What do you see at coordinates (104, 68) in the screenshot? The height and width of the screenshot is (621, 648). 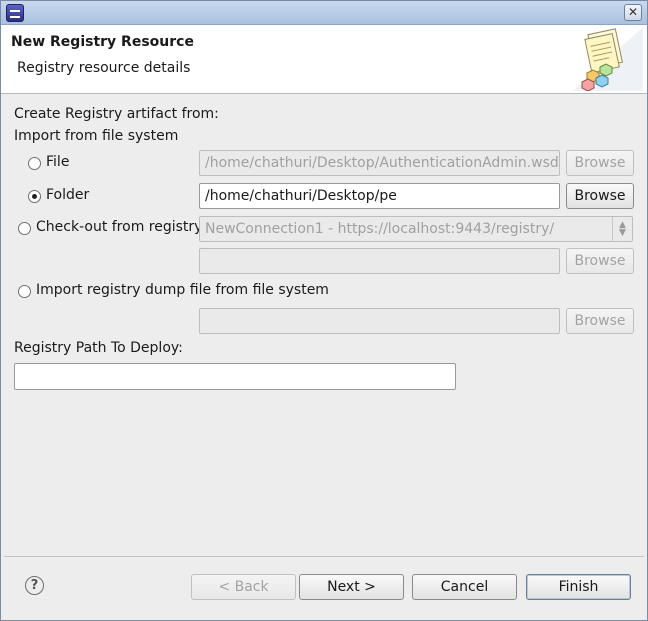 I see `wizard-subtitle: Registry resource details` at bounding box center [104, 68].